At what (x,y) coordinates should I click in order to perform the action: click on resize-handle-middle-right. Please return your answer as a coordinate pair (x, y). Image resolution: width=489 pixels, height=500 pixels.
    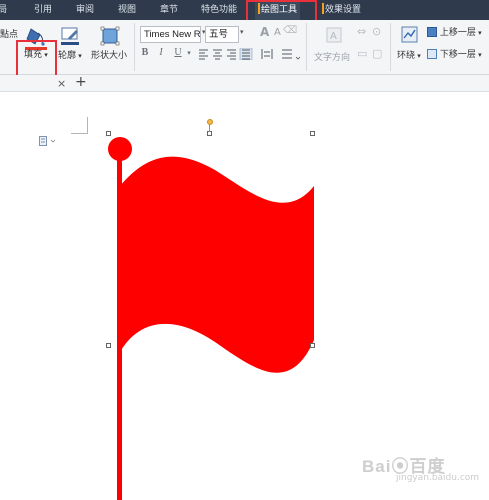
    Looking at the image, I should click on (312, 345).